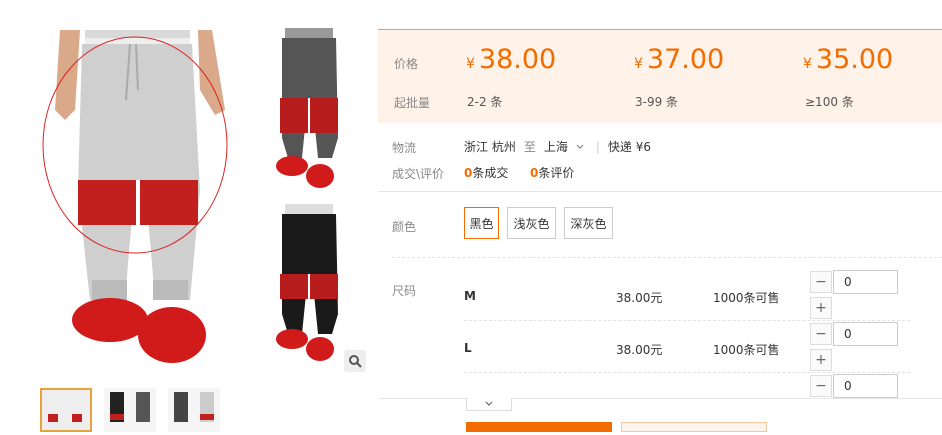  What do you see at coordinates (468, 348) in the screenshot?
I see `size-name: L` at bounding box center [468, 348].